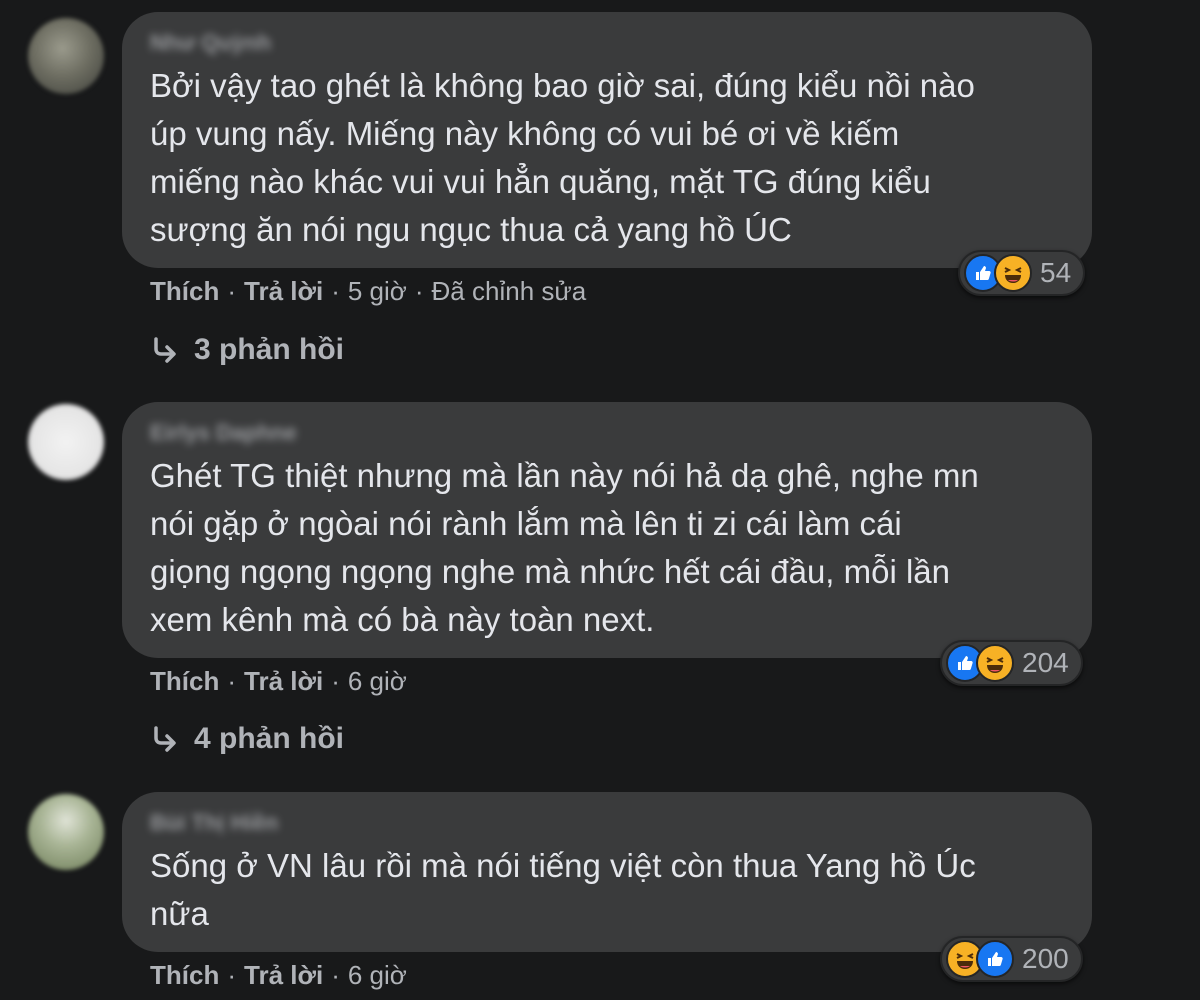 The image size is (1200, 1000). I want to click on reaction-summary: 200, so click(1011, 959).